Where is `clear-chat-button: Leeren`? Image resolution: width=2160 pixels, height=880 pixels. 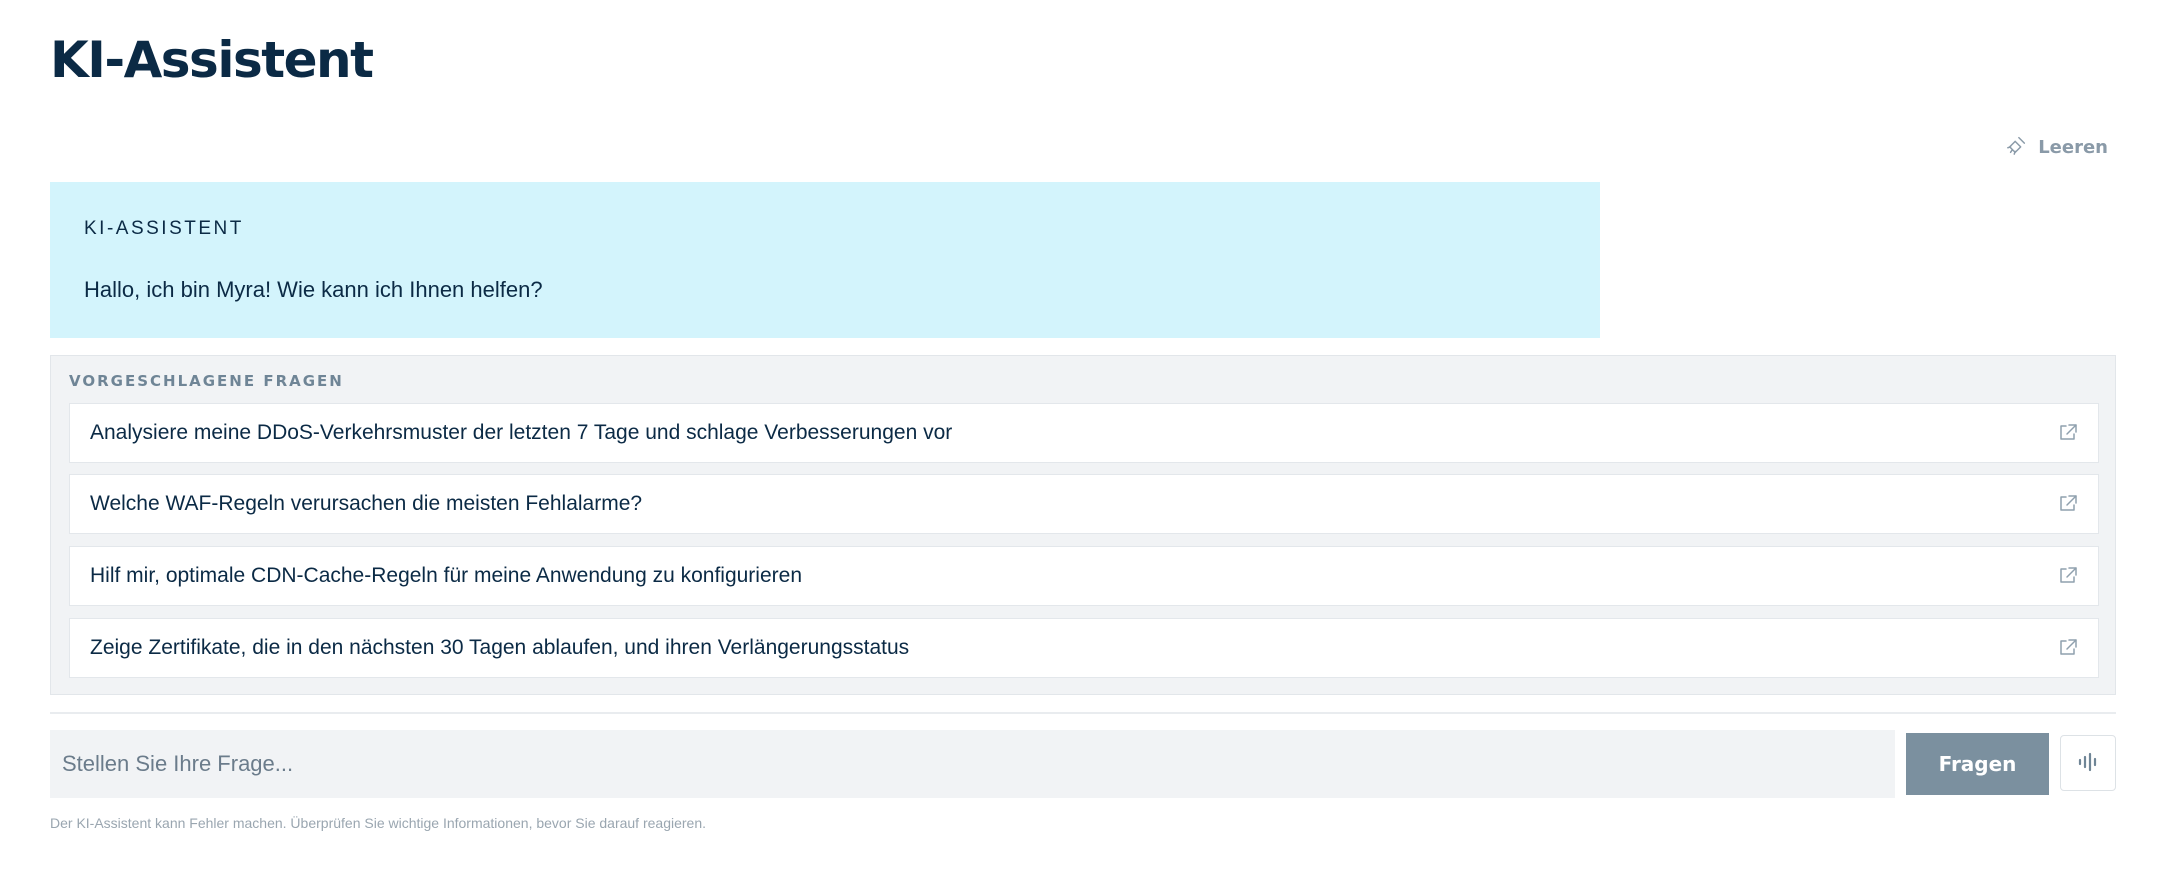 clear-chat-button: Leeren is located at coordinates (2057, 147).